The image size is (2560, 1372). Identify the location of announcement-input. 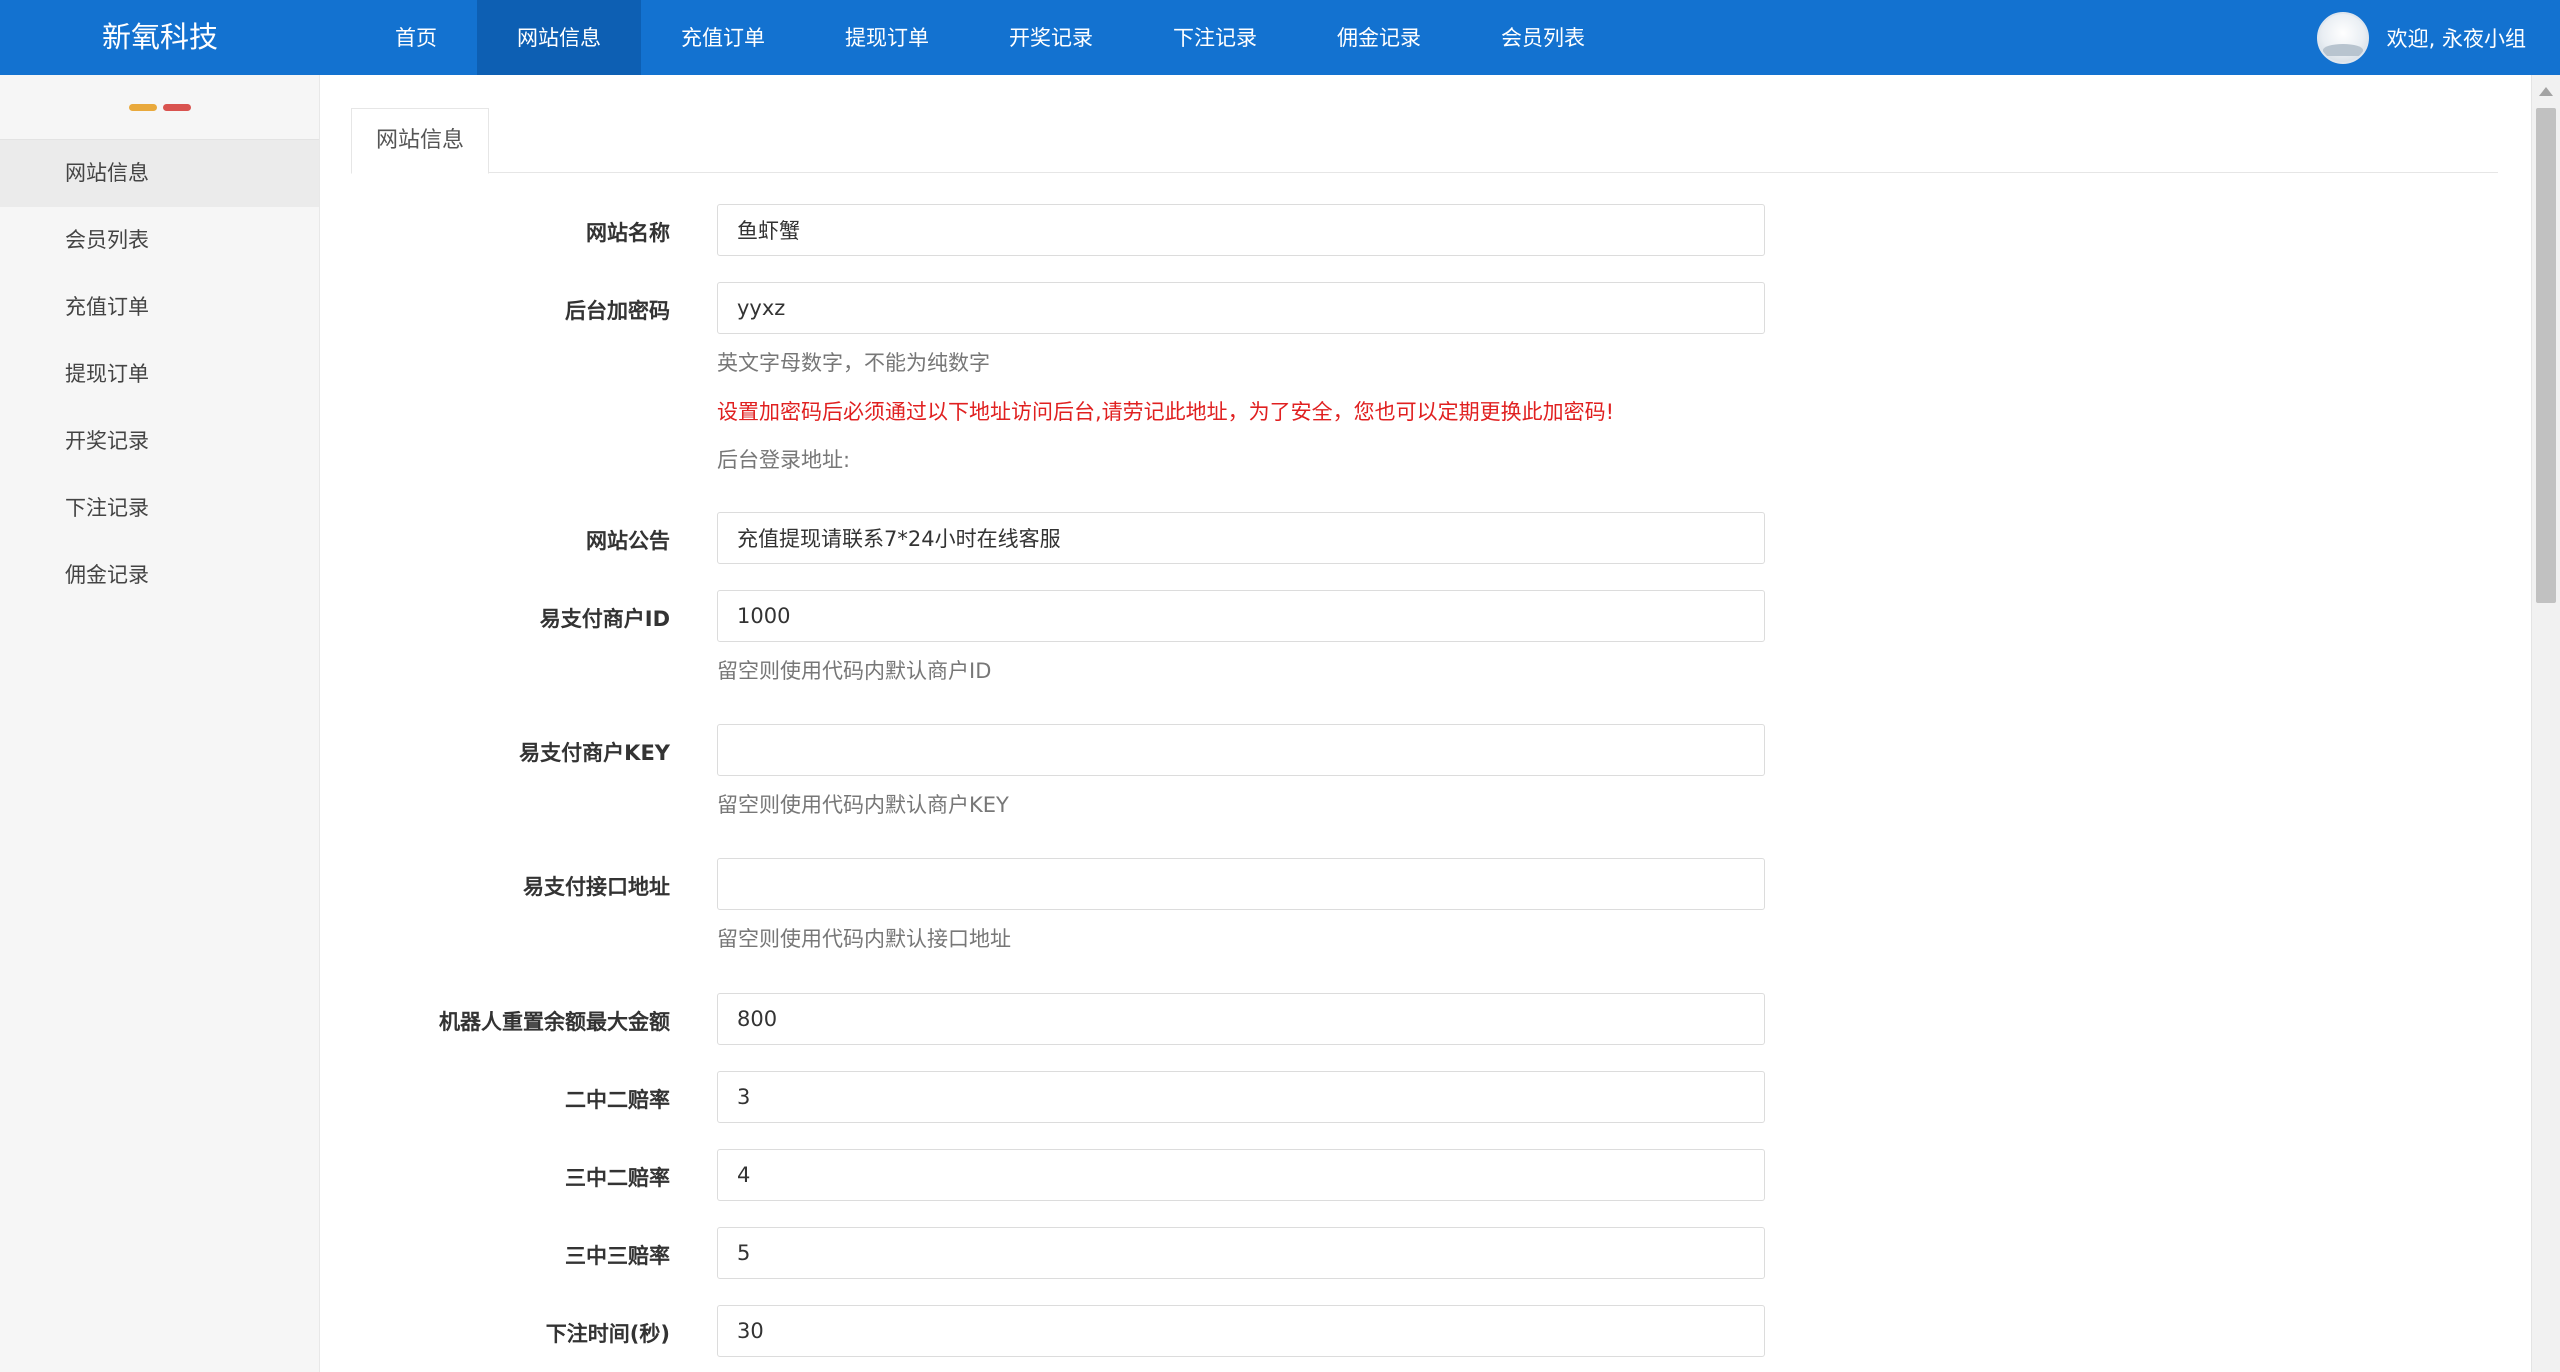
(1241, 538).